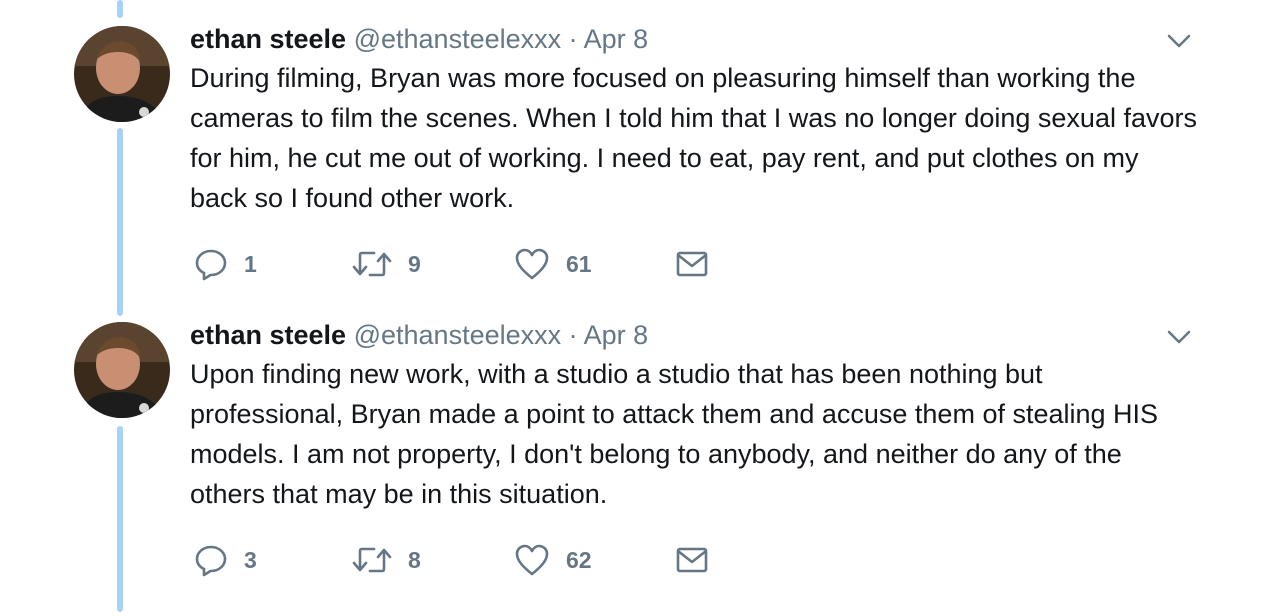 The width and height of the screenshot is (1274, 616). What do you see at coordinates (490, 560) in the screenshot?
I see `tweet-actions: 3 8 62` at bounding box center [490, 560].